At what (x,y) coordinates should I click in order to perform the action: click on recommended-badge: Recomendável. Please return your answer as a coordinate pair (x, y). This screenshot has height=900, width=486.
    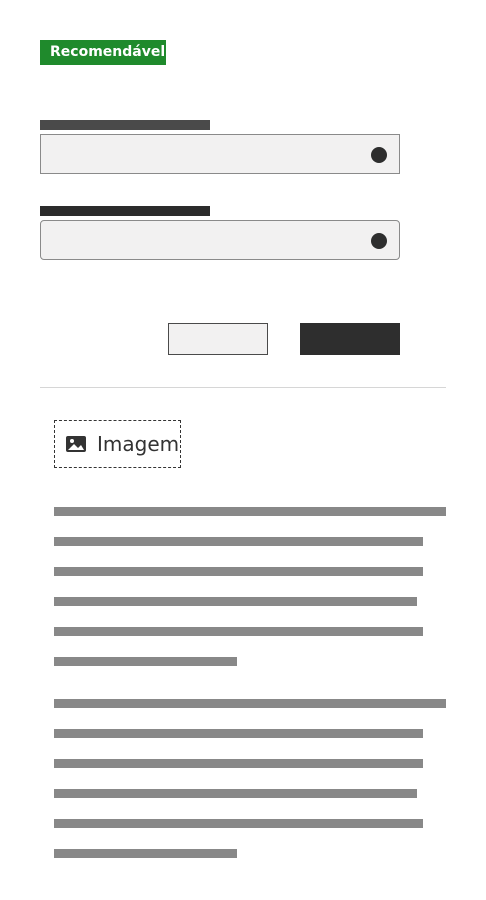
    Looking at the image, I should click on (103, 52).